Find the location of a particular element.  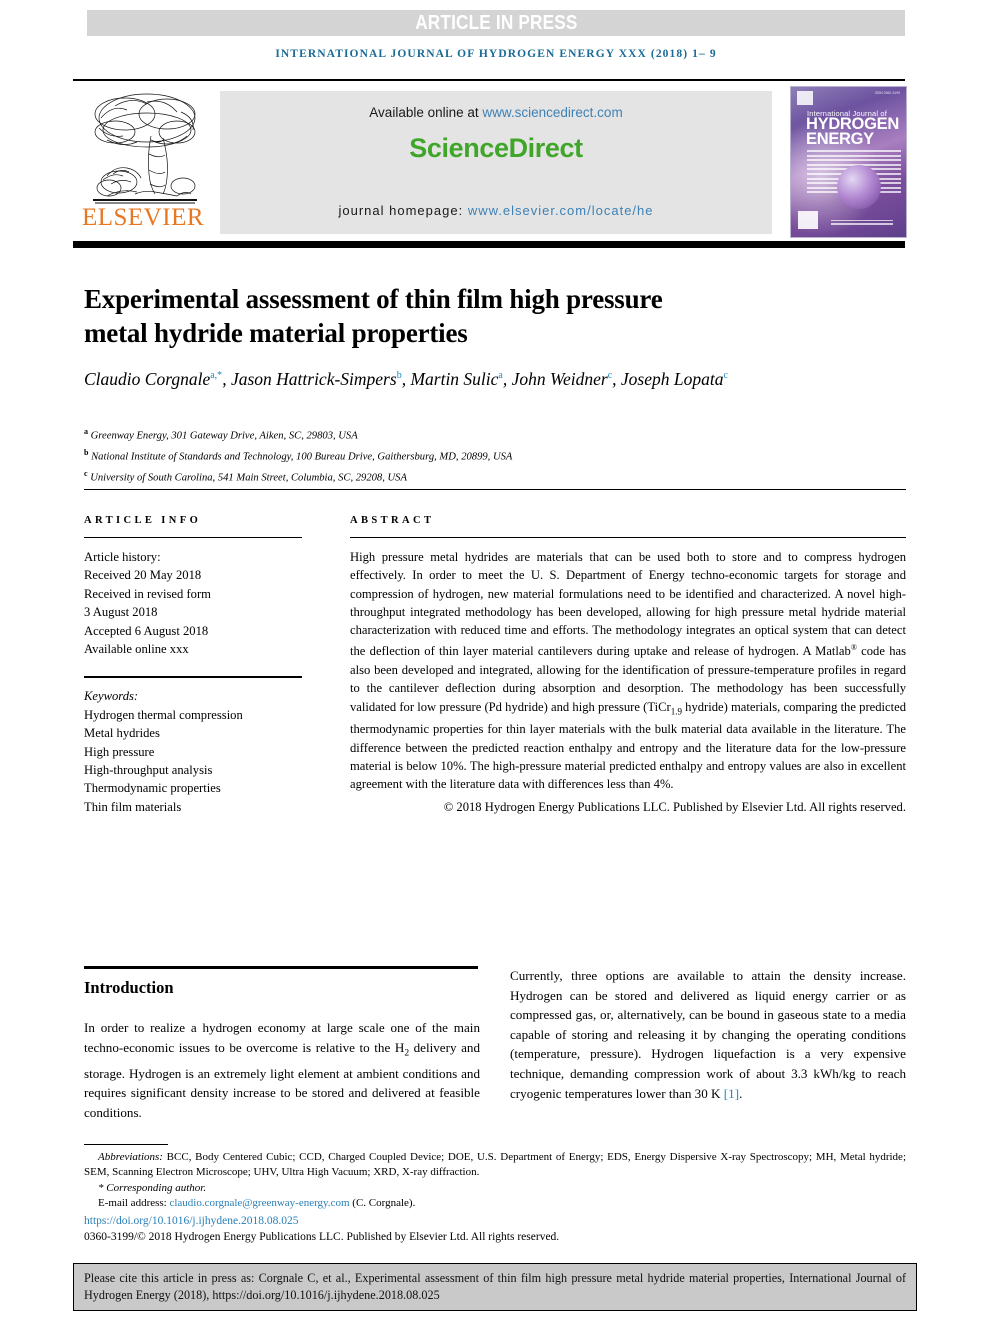

article-history-item: Accepted 6 August 2018 is located at coordinates (146, 630).